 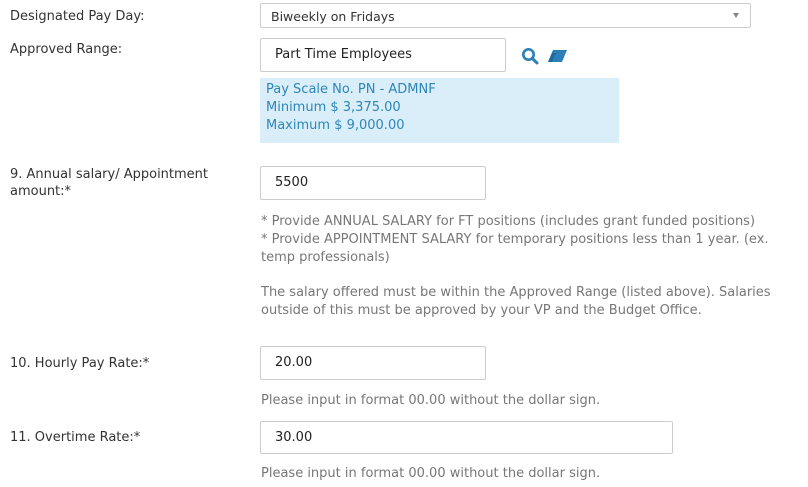 I want to click on annual-salary-help-line: temp professionals), so click(x=325, y=257).